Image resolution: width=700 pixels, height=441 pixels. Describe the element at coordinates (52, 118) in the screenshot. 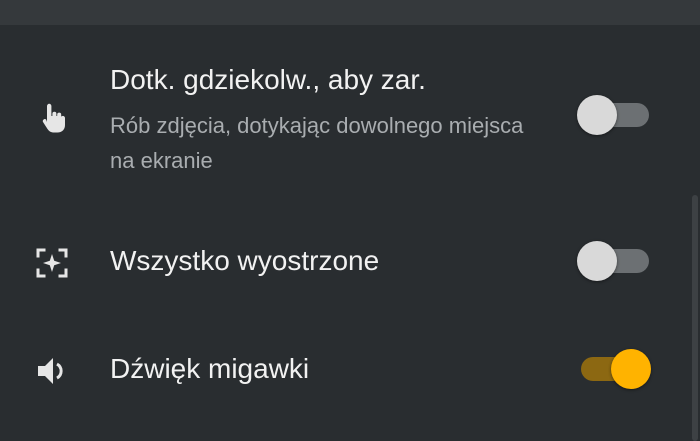

I see `tap-finger-icon` at that location.